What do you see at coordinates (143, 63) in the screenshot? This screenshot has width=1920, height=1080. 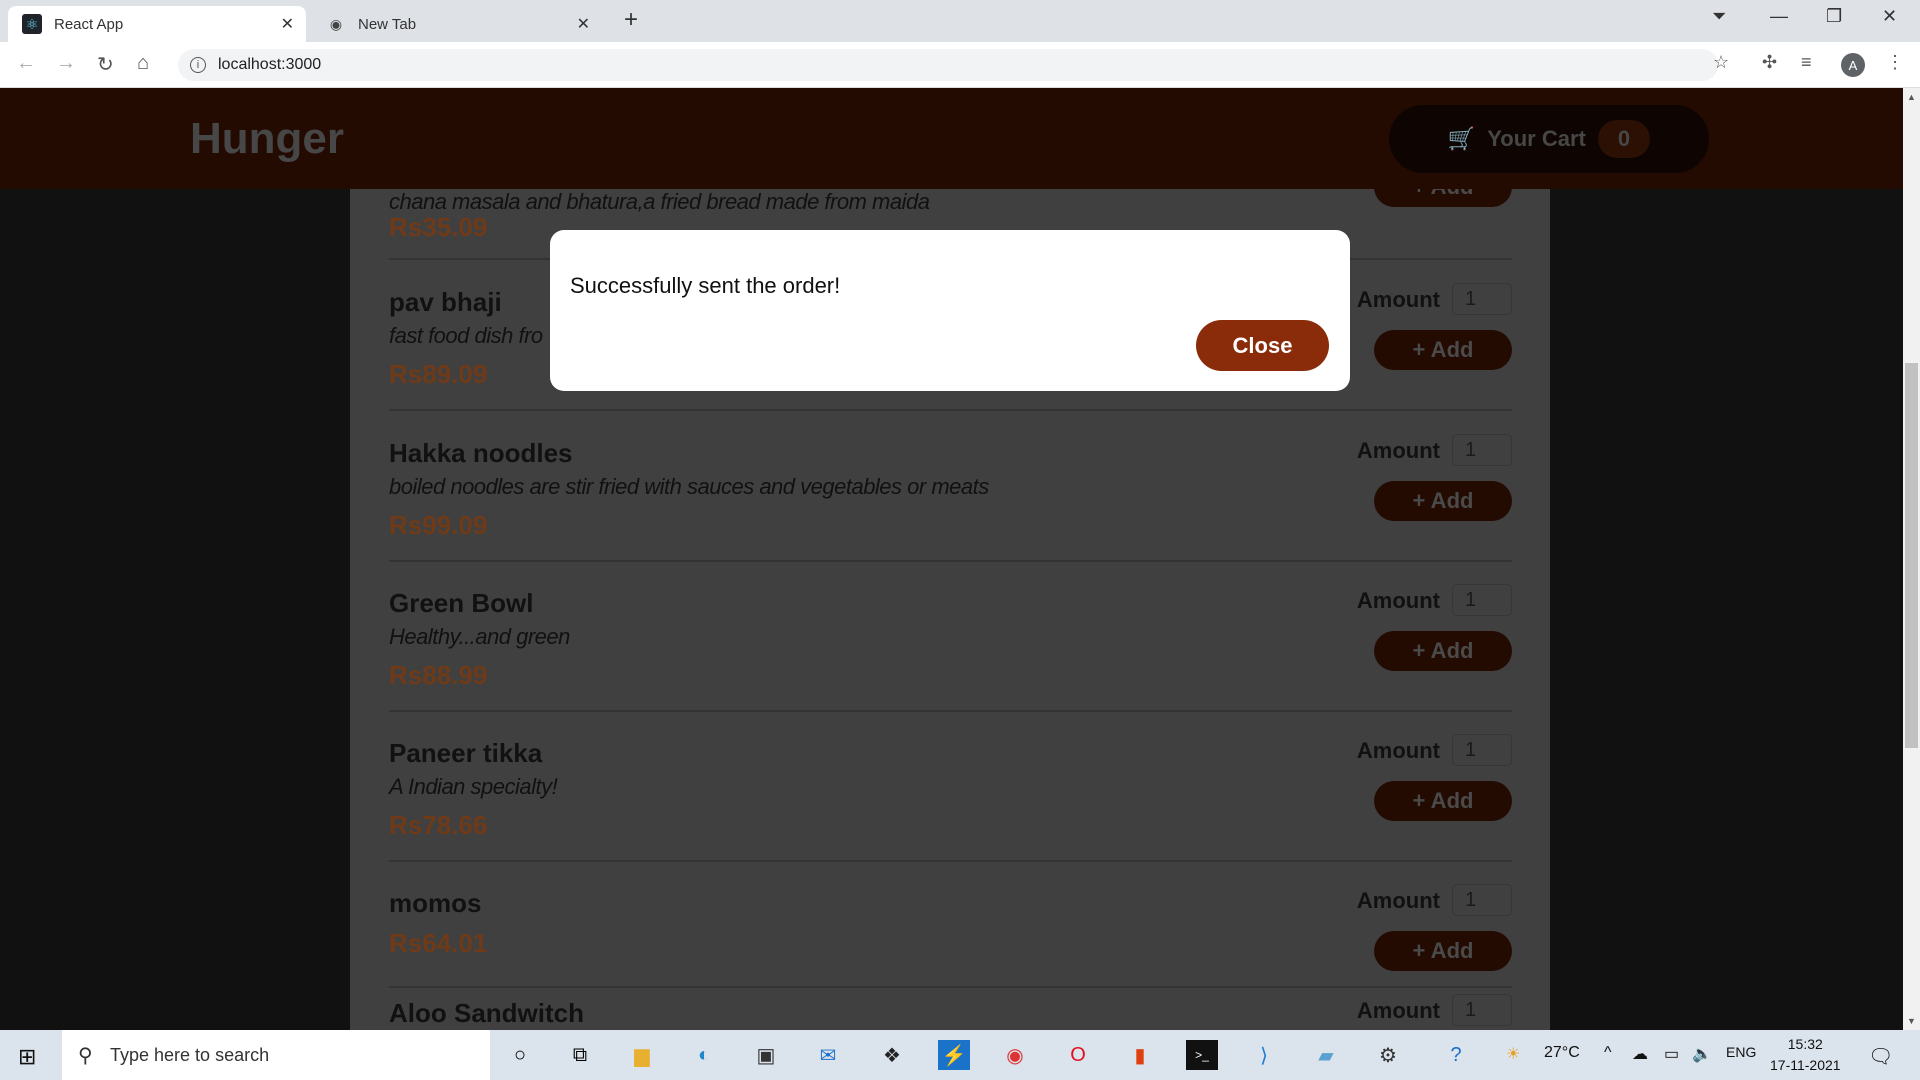 I see `home-icon: ⌂` at bounding box center [143, 63].